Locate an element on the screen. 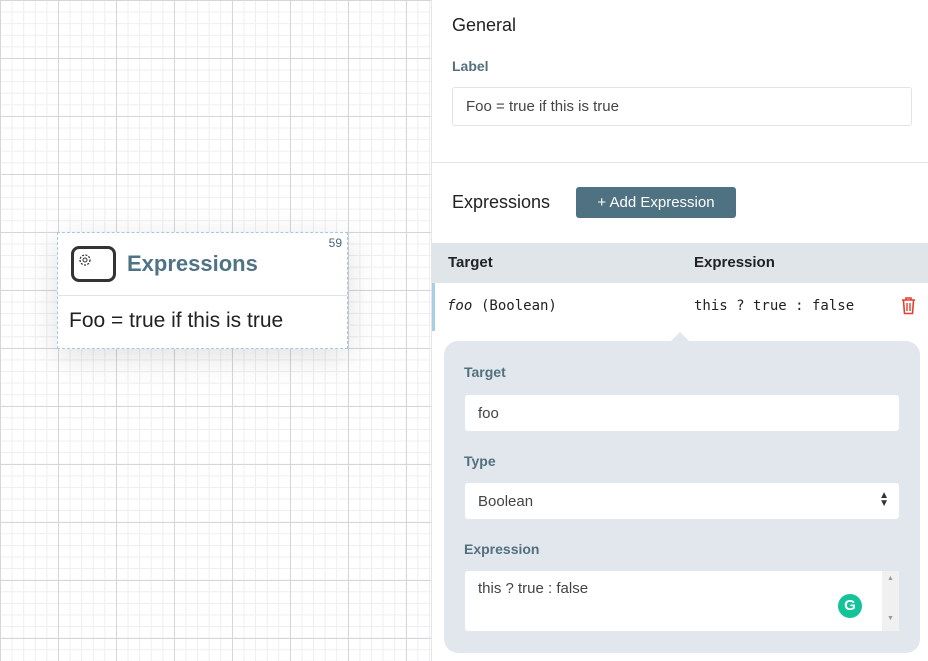 The image size is (928, 661). node-divider is located at coordinates (202, 295).